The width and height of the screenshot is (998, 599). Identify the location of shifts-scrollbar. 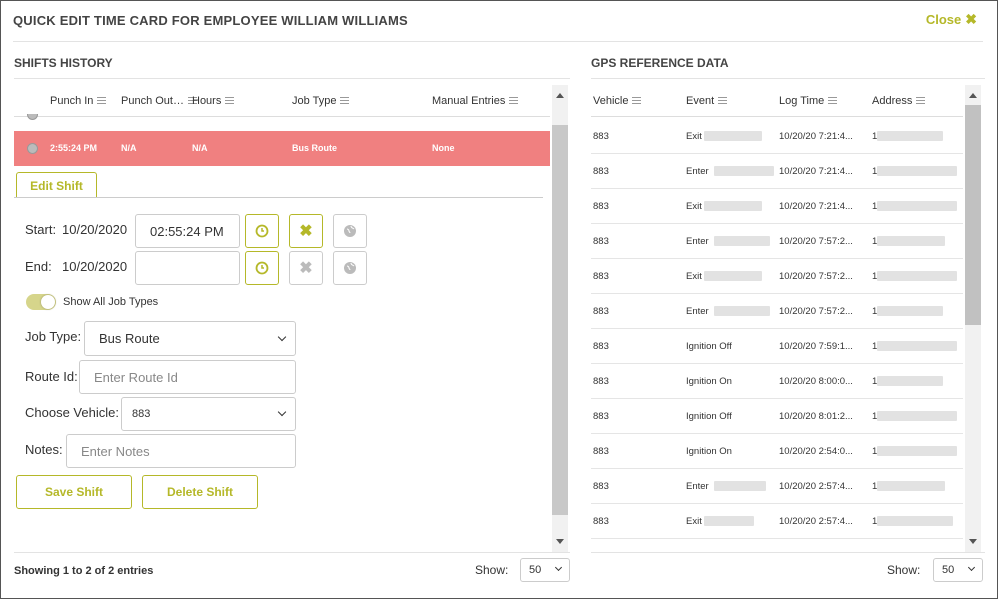
(560, 318).